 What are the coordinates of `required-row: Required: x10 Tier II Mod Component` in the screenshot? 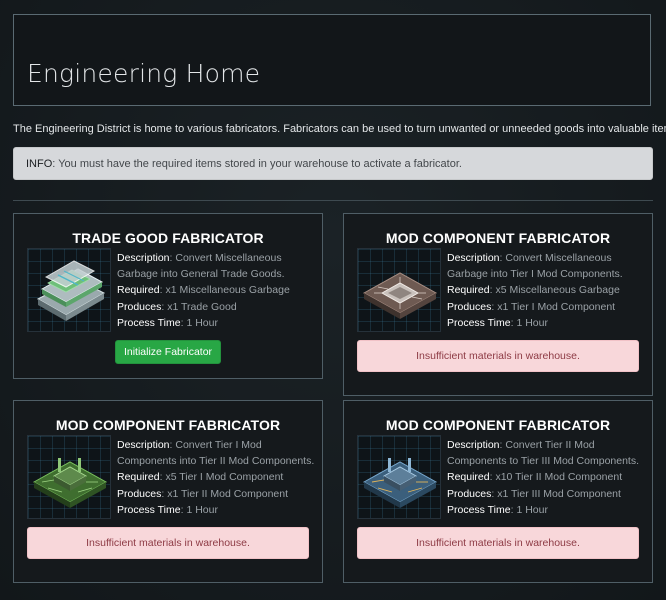 It's located at (547, 477).